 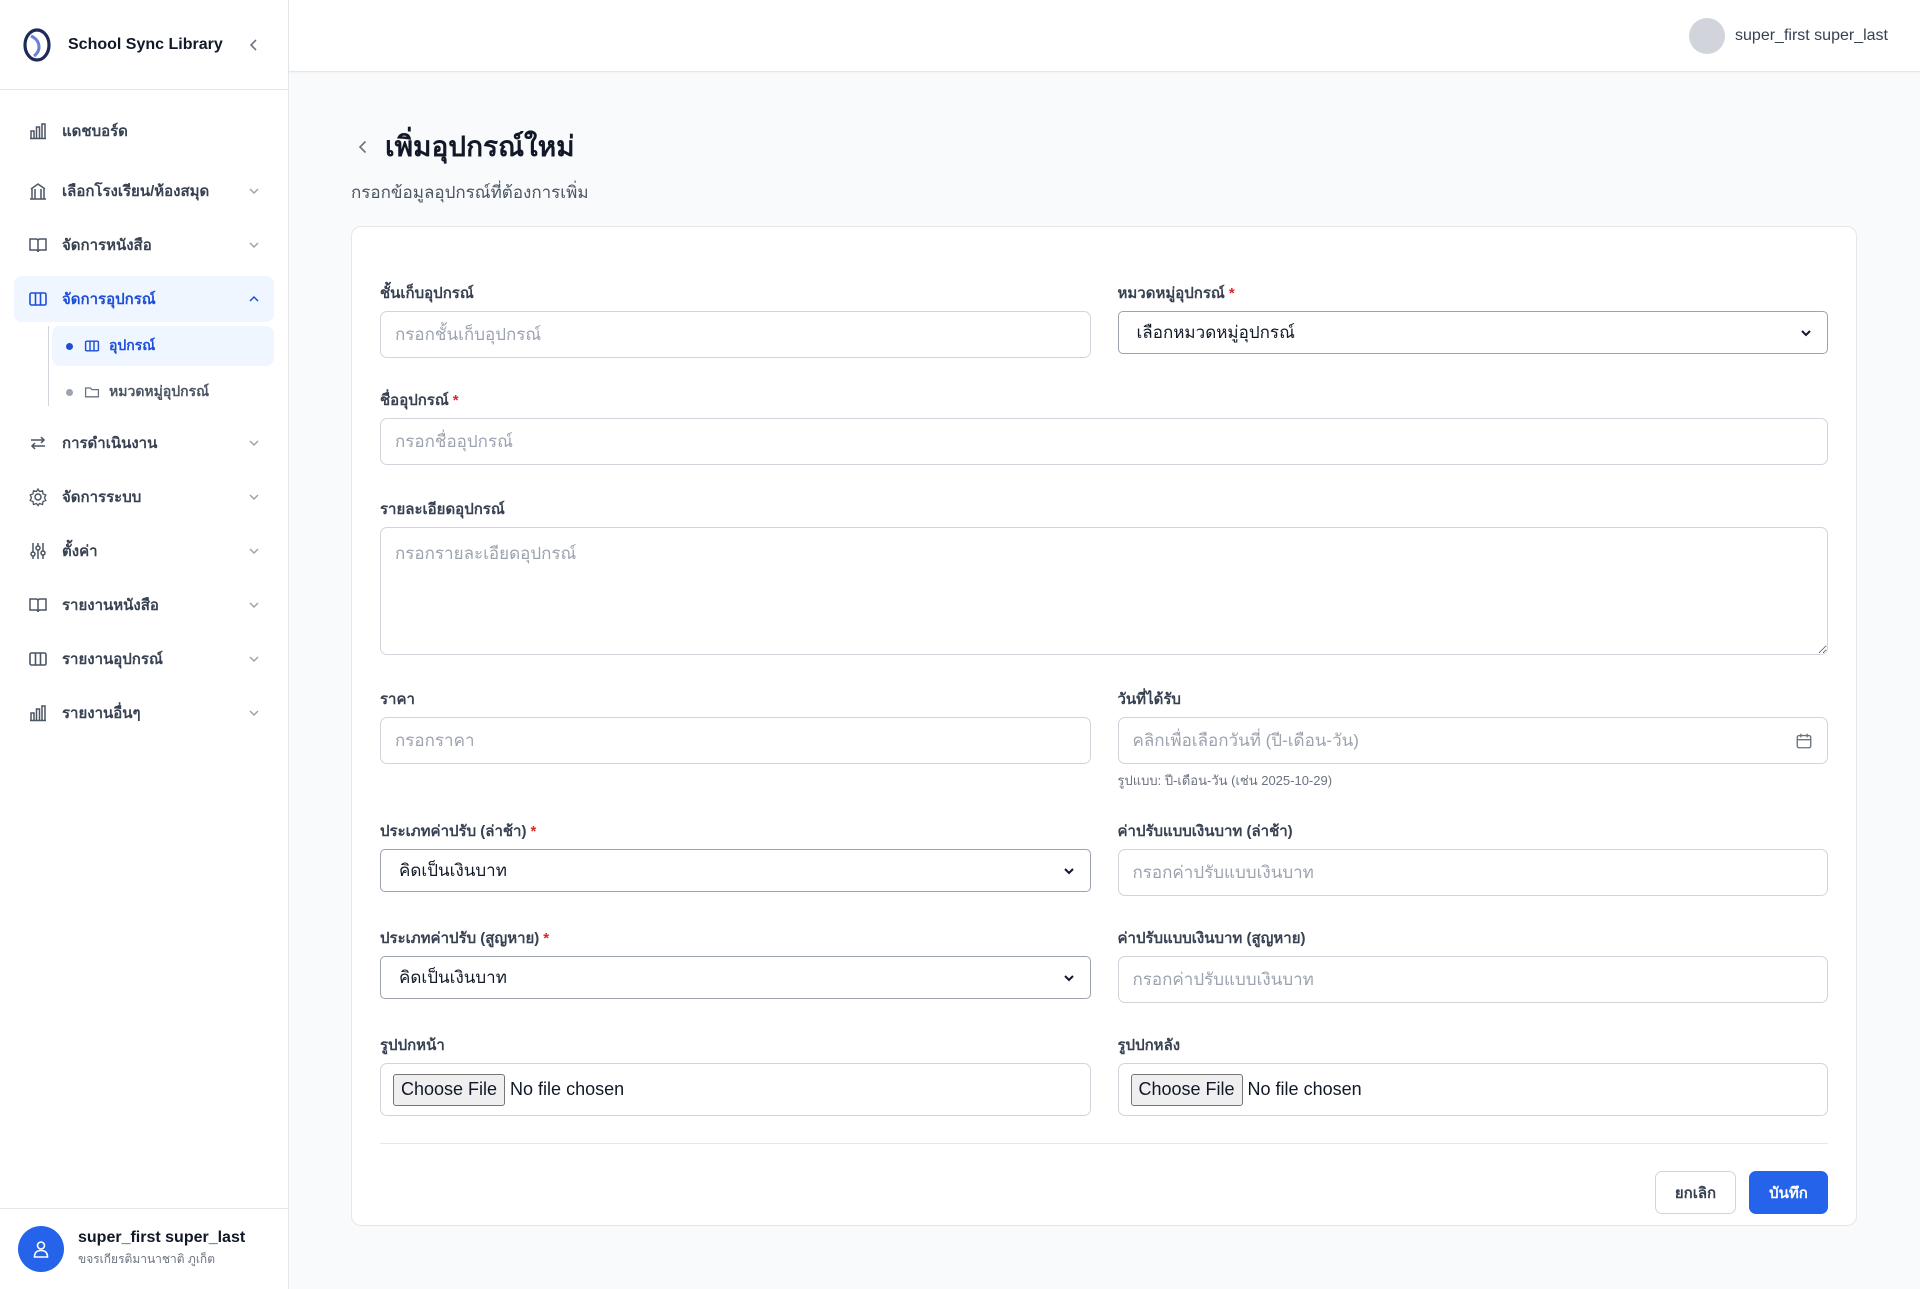 I want to click on sidebar-item-label: แดชบอร์ด, so click(x=95, y=131).